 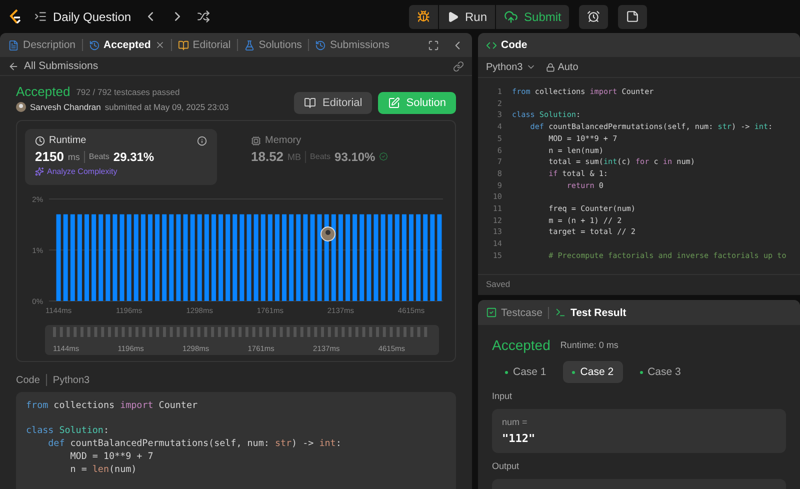 I want to click on run-button: Run, so click(x=467, y=16).